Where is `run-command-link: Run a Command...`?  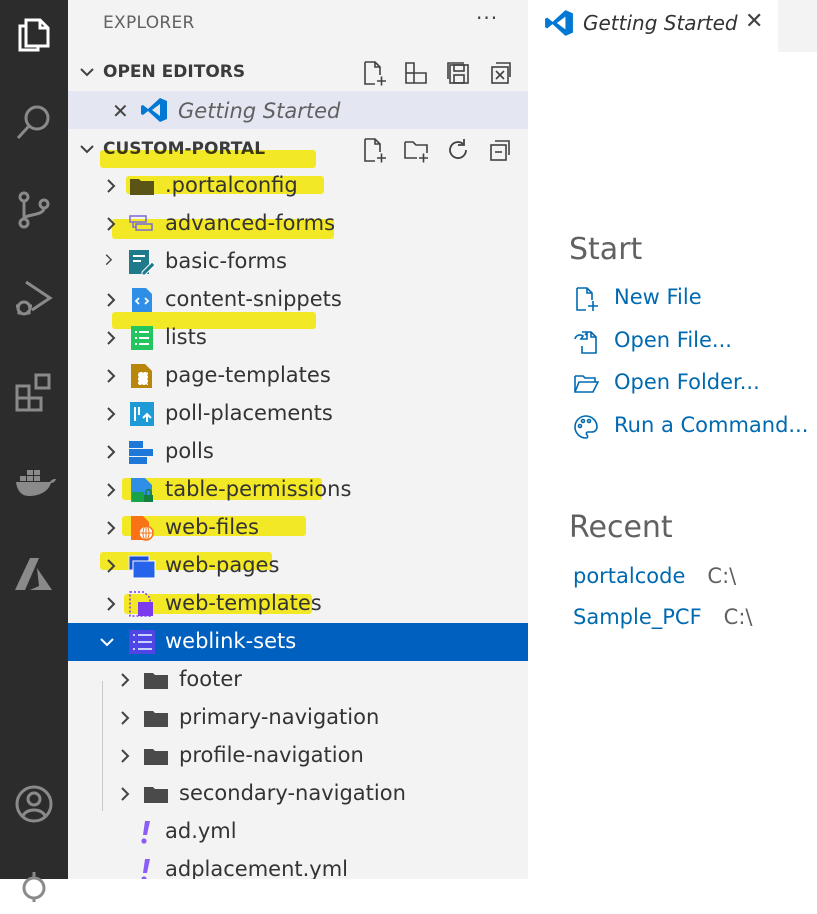
run-command-link: Run a Command... is located at coordinates (693, 428).